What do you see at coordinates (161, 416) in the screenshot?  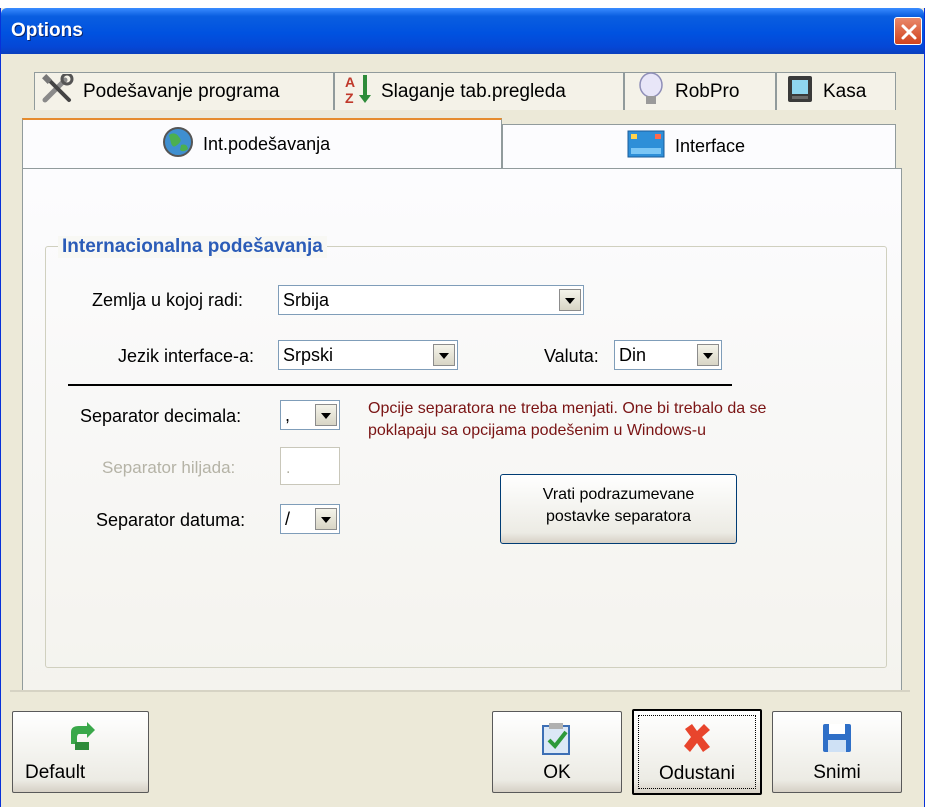 I see `decimal-separator-label: Separator decimala:` at bounding box center [161, 416].